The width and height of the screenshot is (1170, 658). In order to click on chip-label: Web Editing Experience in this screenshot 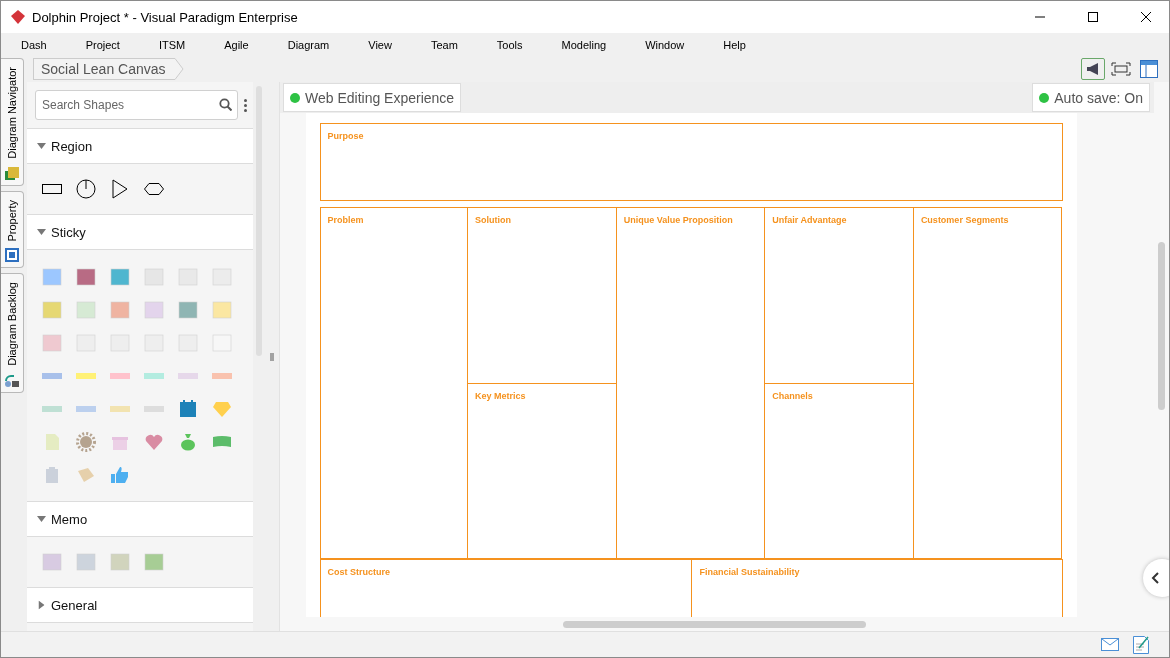, I will do `click(380, 97)`.